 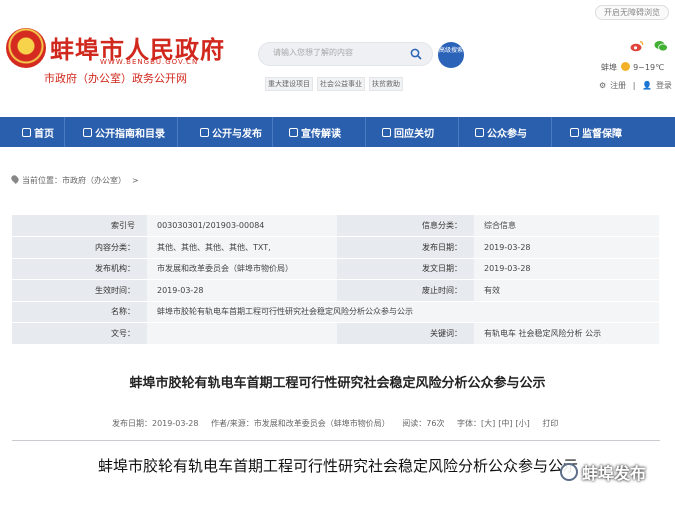 I want to click on table-row: 文号： 关键词： 有轨电车 社会稳定风险分析 公示, so click(x=335, y=333).